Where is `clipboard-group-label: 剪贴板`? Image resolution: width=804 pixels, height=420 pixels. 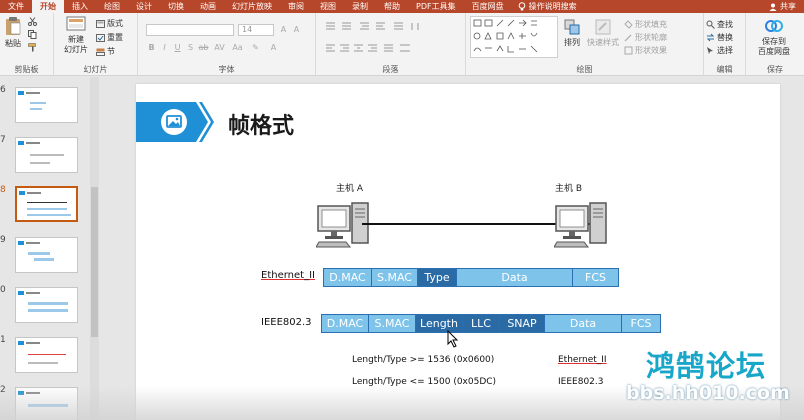
clipboard-group-label: 剪贴板 is located at coordinates (26, 69).